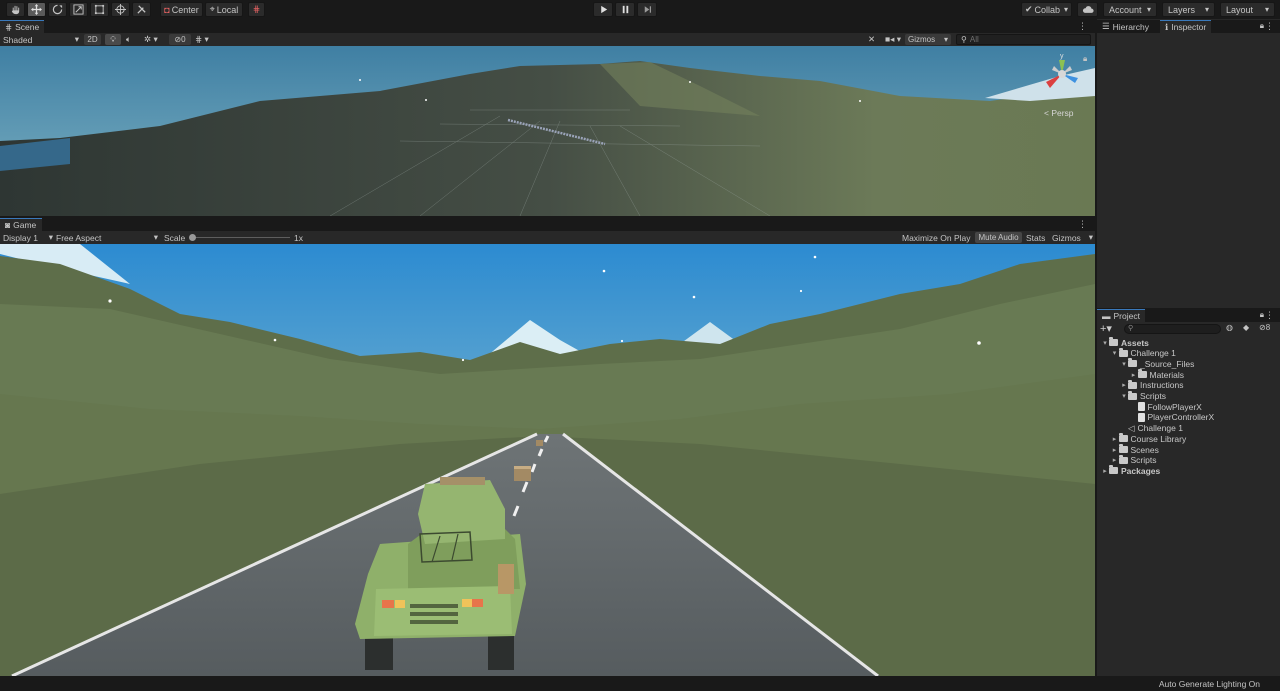 The width and height of the screenshot is (1280, 691). Describe the element at coordinates (1143, 396) in the screenshot. I see `tree-item: ▾ Scripts` at that location.